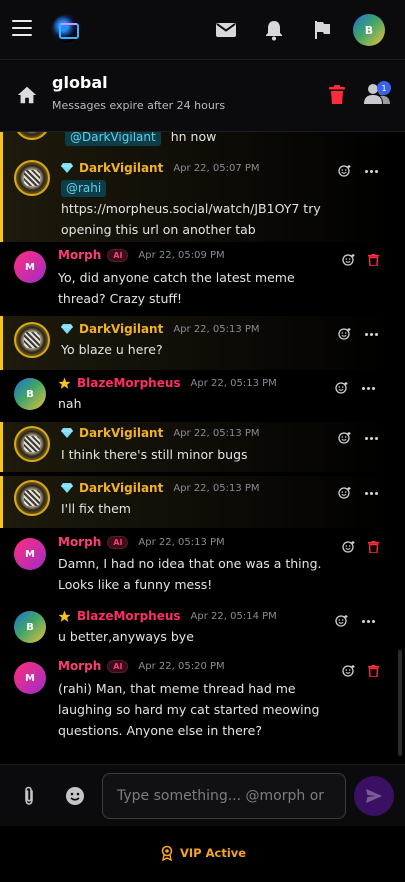  Describe the element at coordinates (113, 139) in the screenshot. I see `mention-tag: @DarkVigilant` at that location.